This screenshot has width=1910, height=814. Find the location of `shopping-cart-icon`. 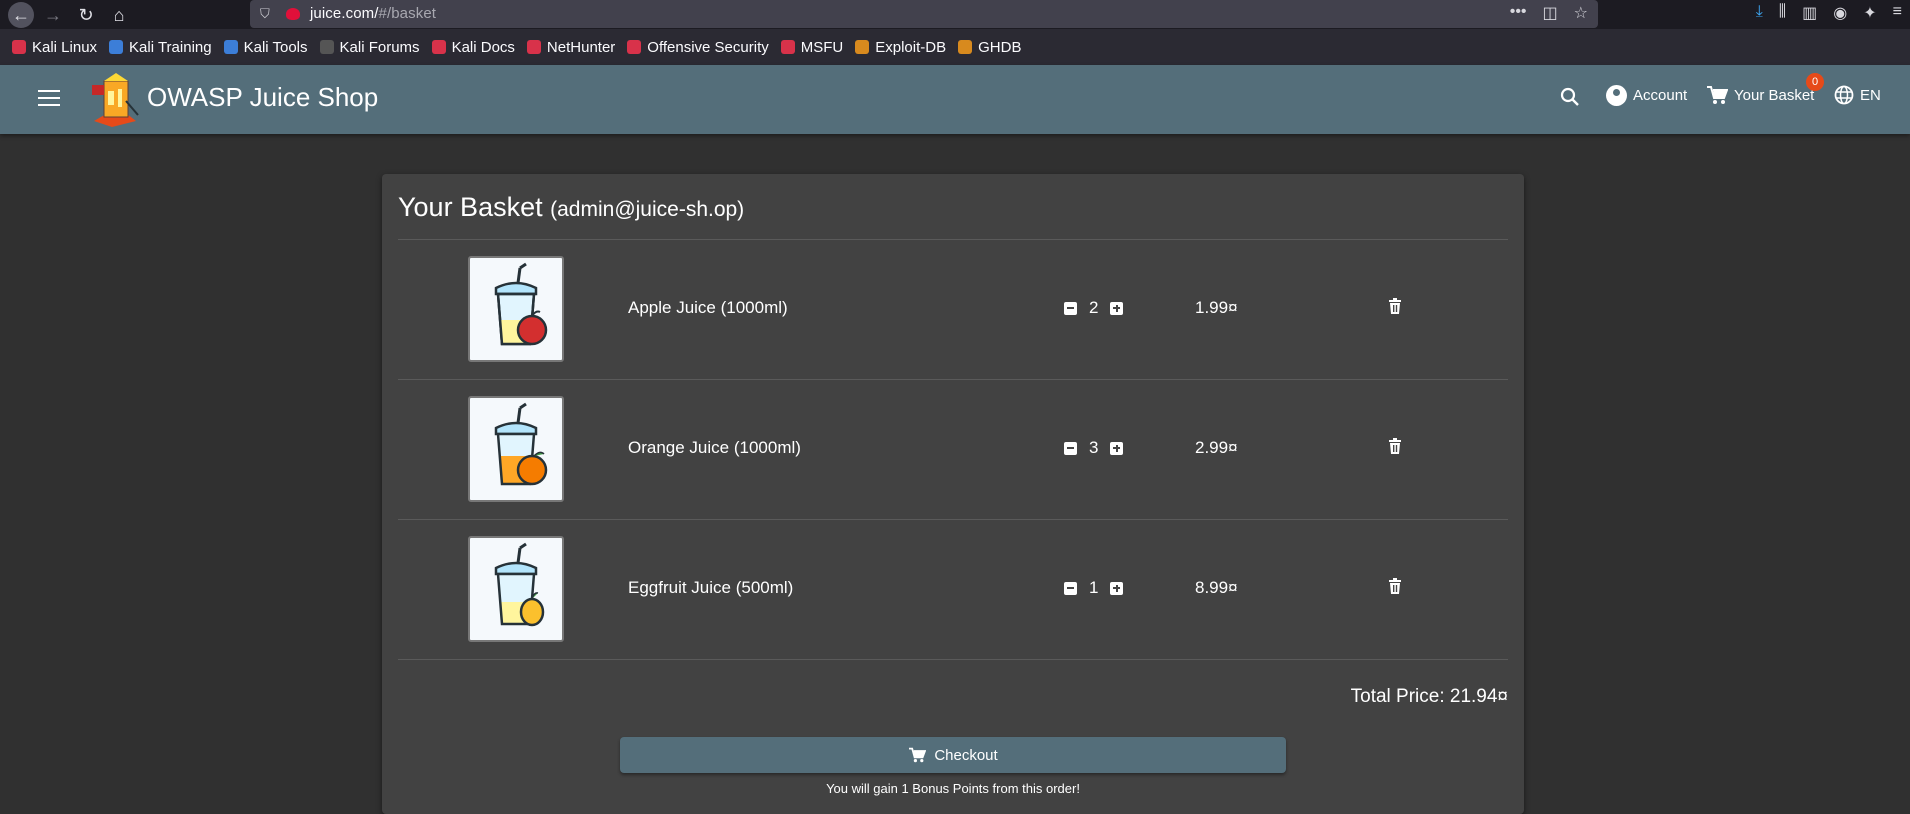

shopping-cart-icon is located at coordinates (1717, 95).